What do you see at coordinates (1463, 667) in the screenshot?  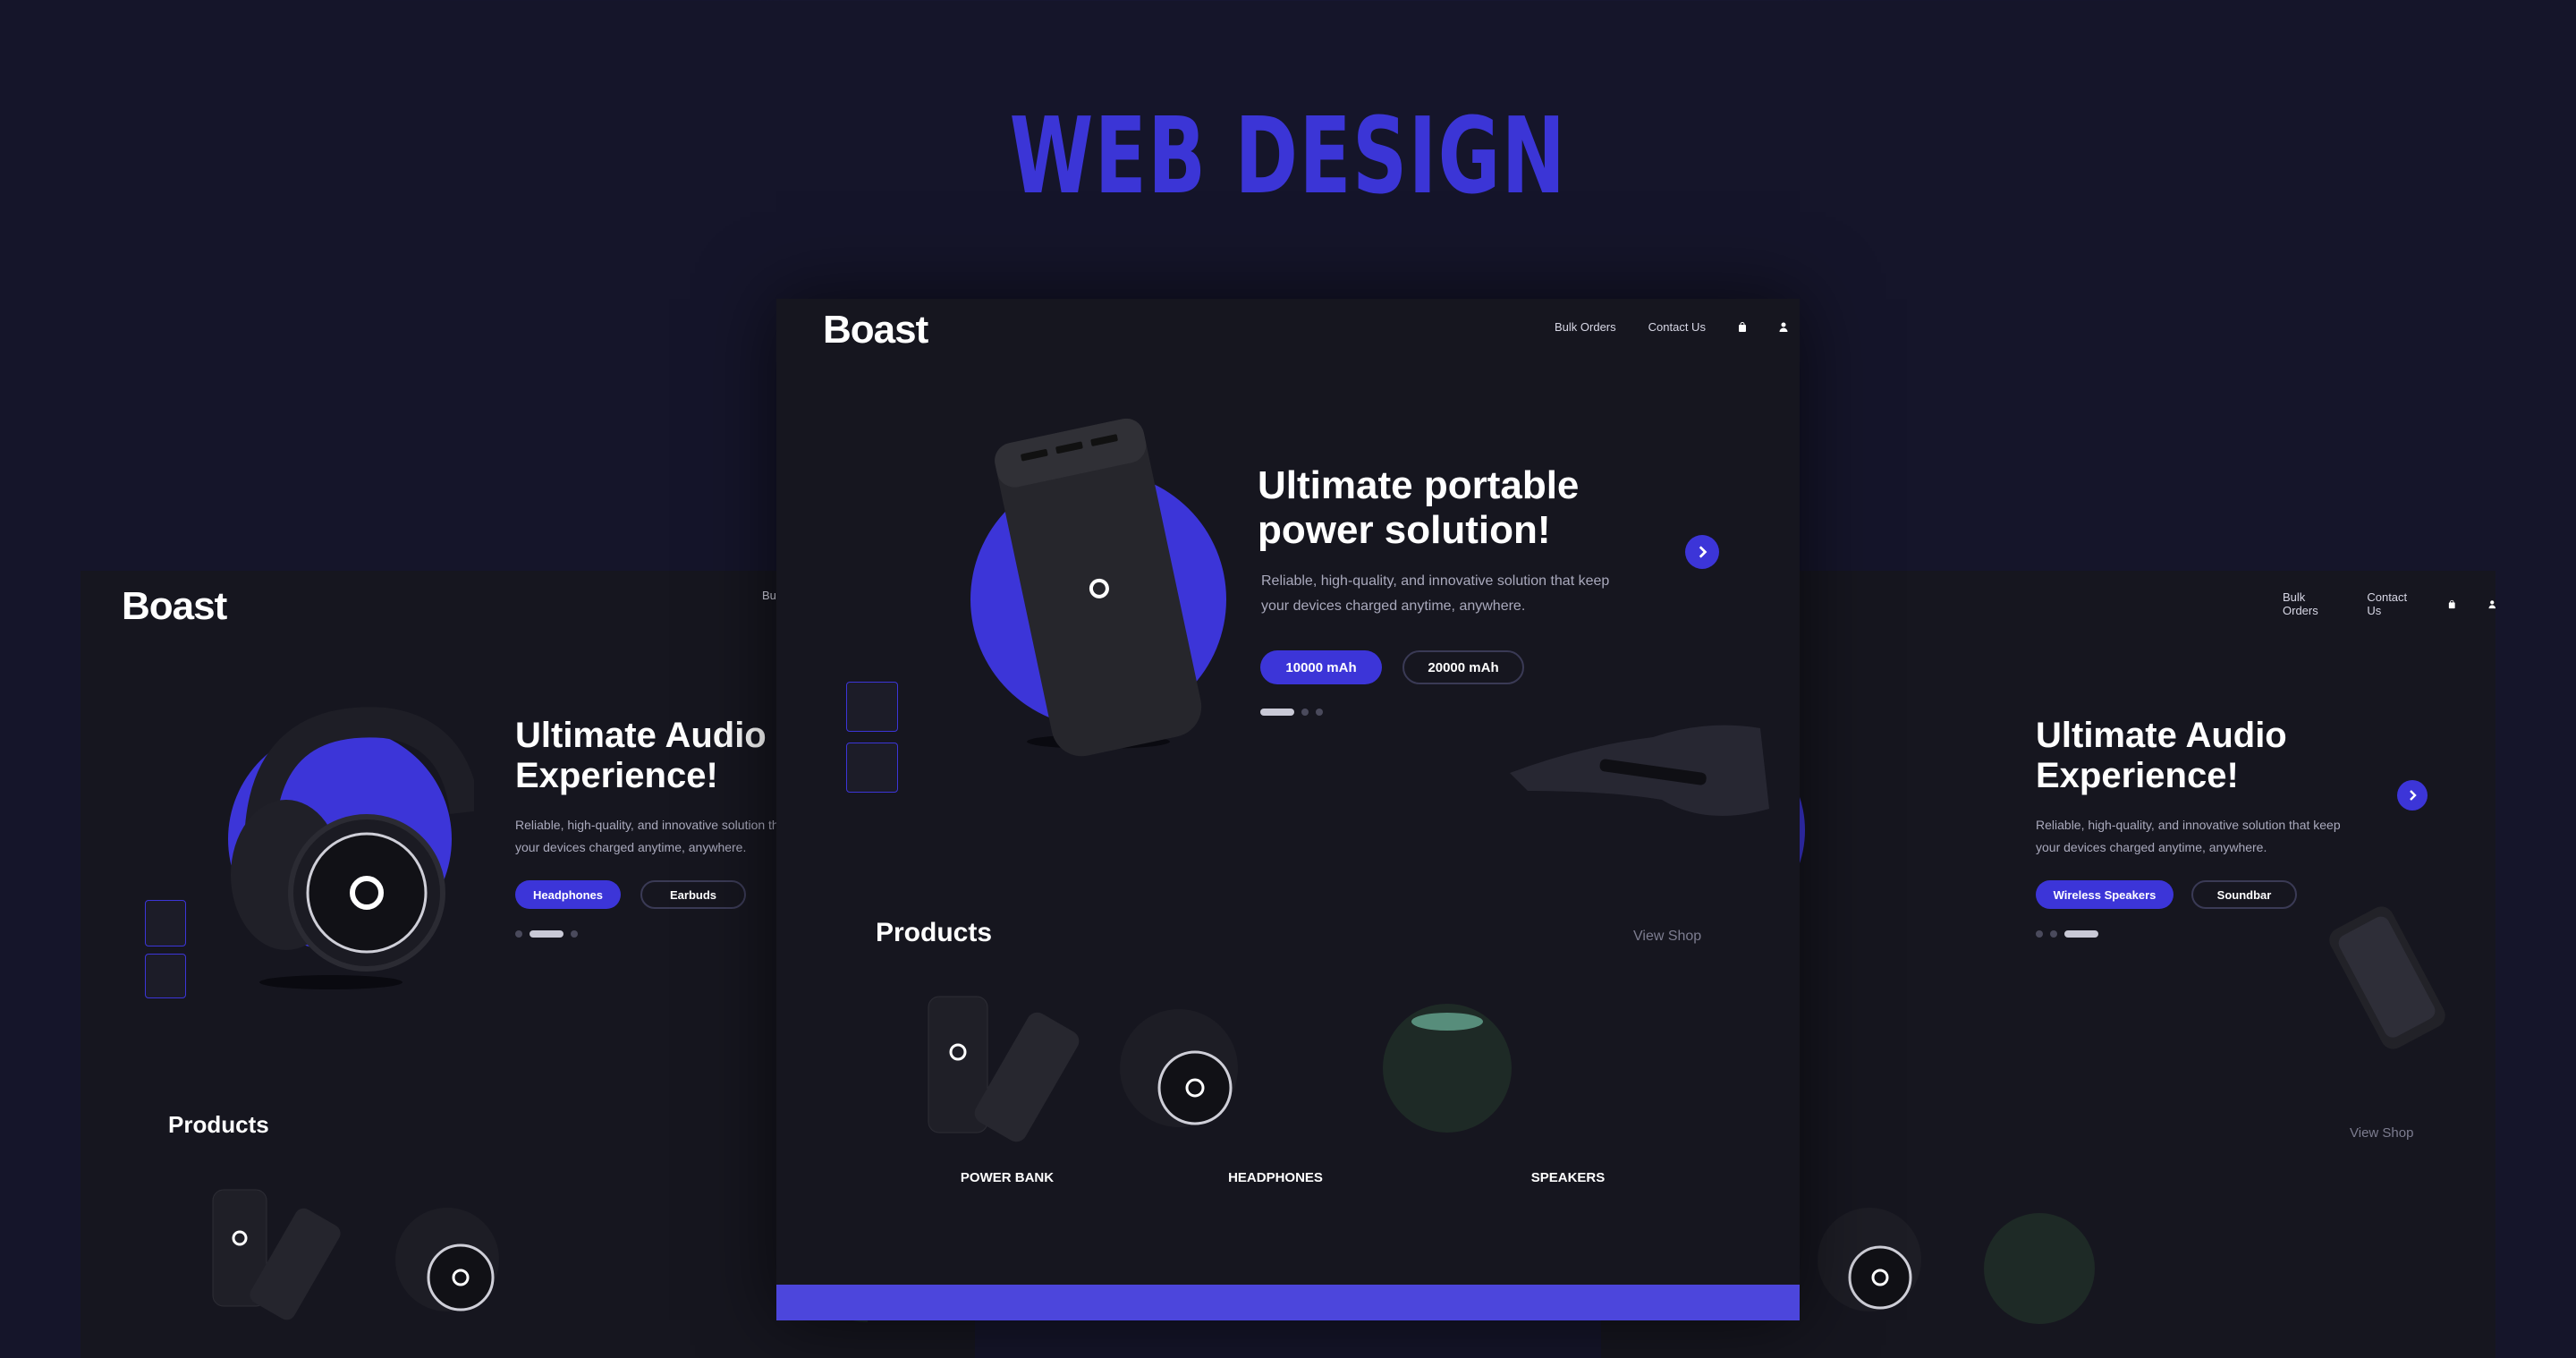 I see `option-20000-mah: 20000 mAh` at bounding box center [1463, 667].